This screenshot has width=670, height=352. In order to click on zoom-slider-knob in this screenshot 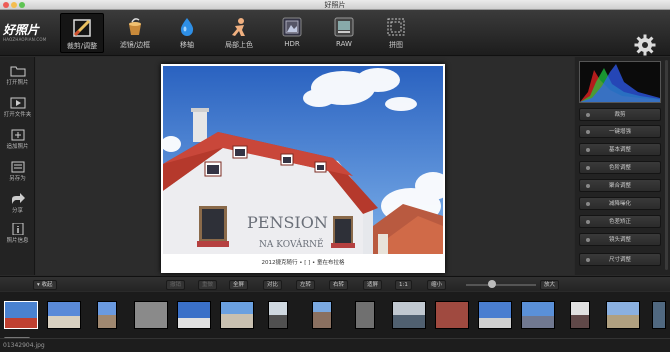, I will do `click(492, 284)`.